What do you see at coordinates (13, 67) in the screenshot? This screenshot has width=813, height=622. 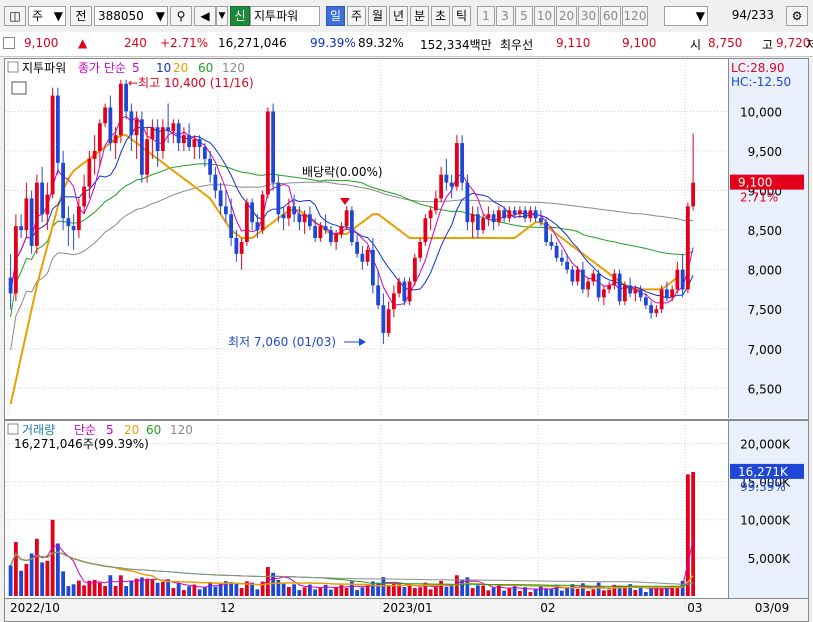 I see `panel-toggle-icon` at bounding box center [13, 67].